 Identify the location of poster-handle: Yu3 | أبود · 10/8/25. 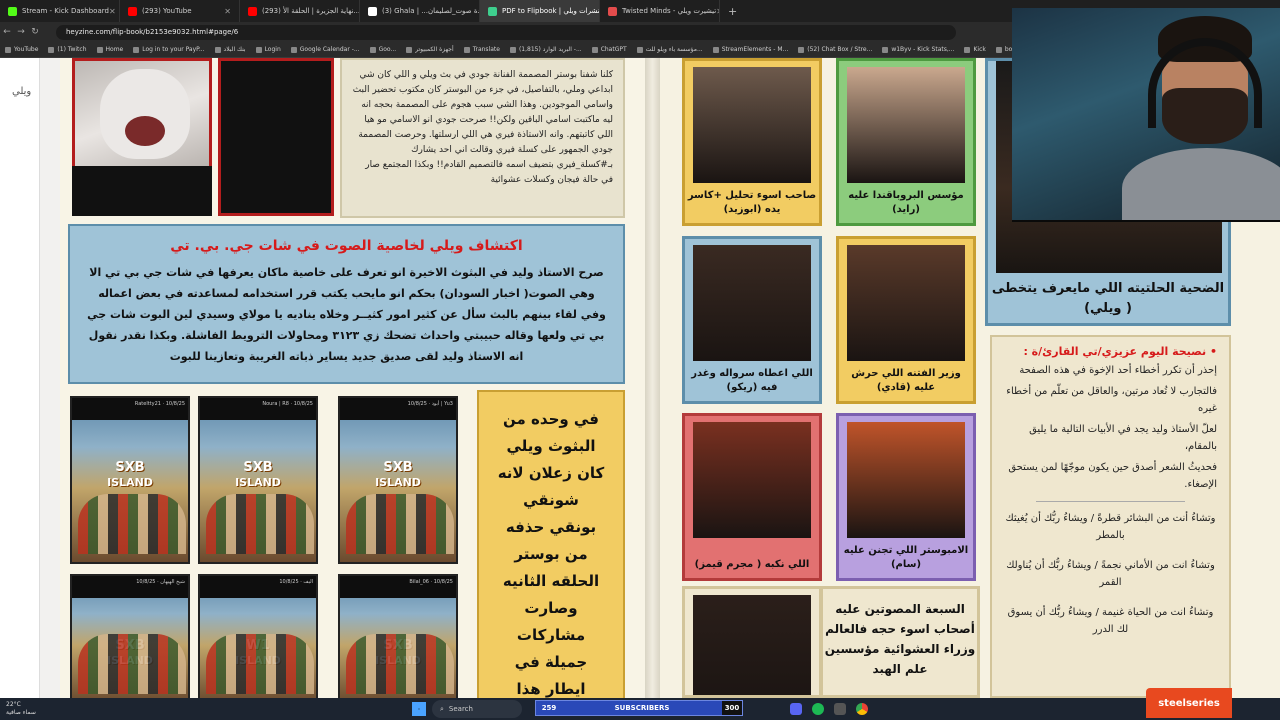
(430, 404).